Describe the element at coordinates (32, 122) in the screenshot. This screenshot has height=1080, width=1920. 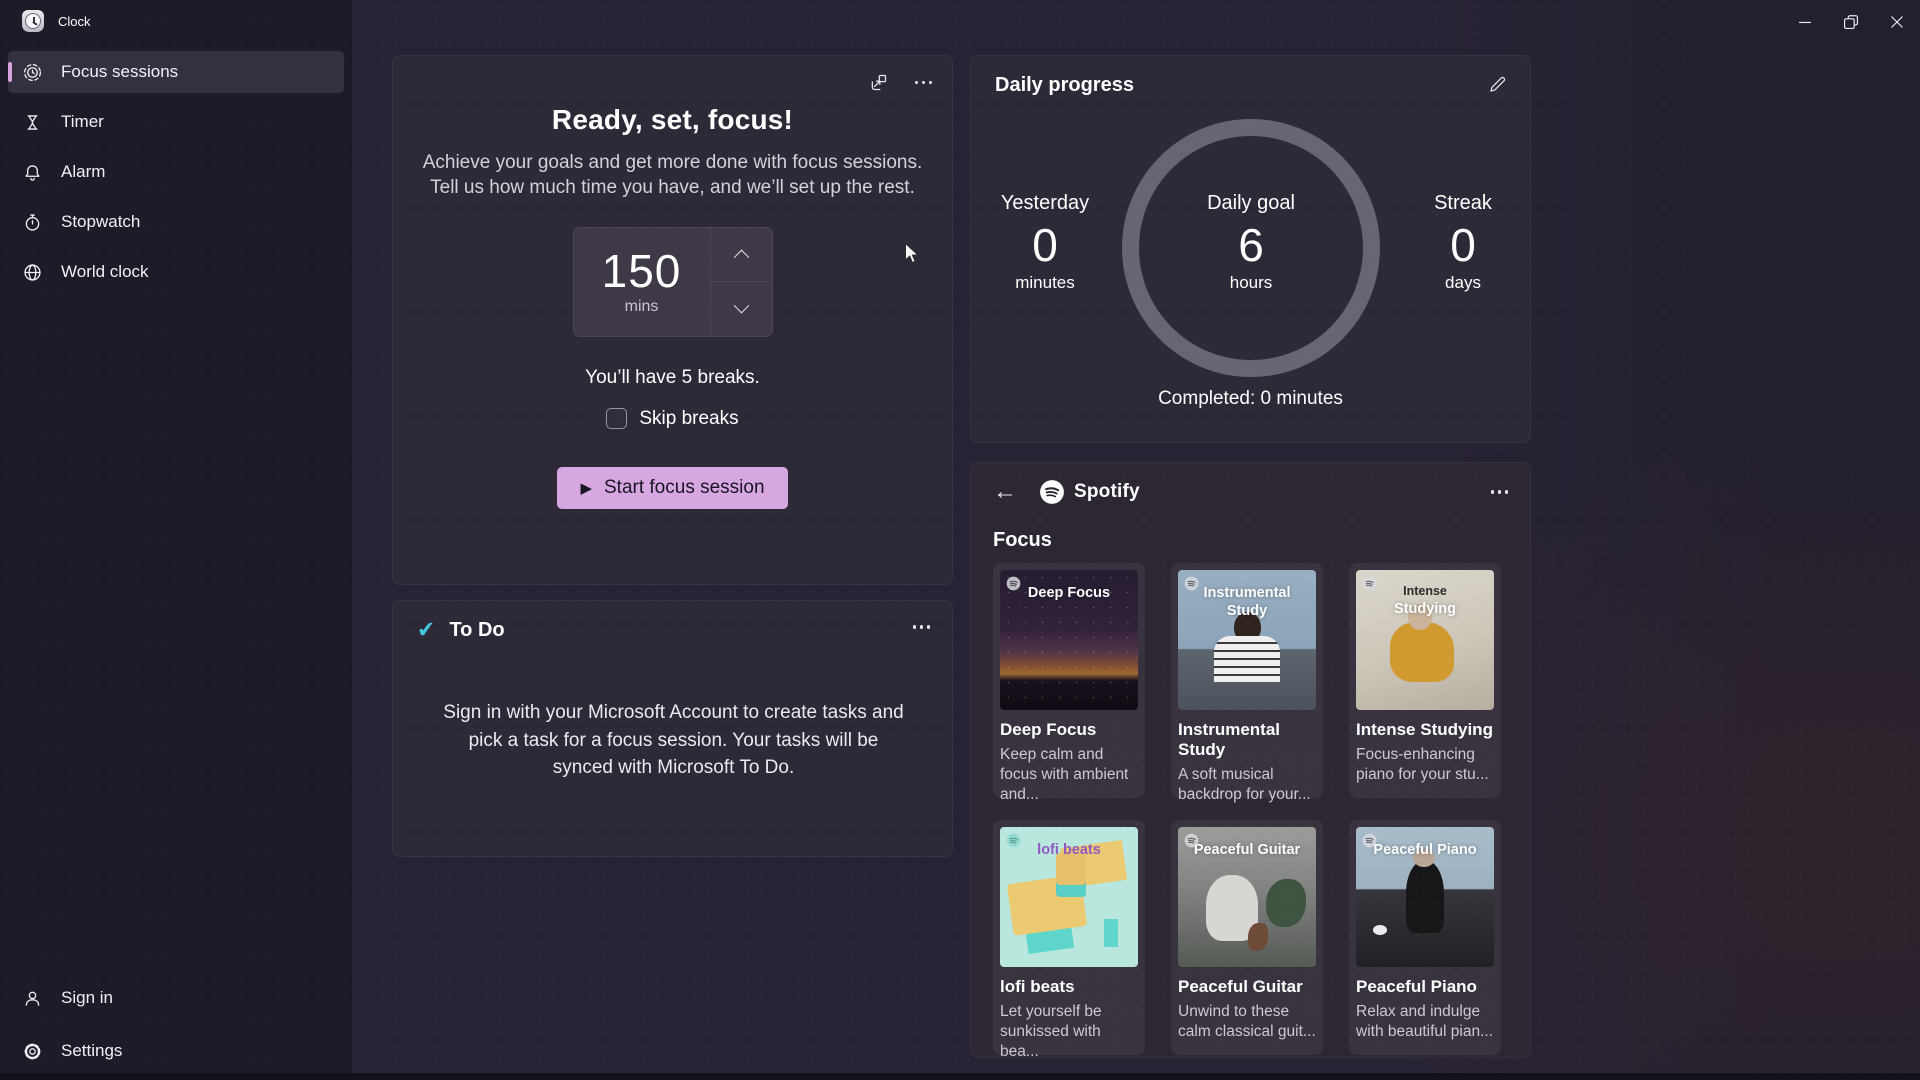
I see `timer-icon` at that location.